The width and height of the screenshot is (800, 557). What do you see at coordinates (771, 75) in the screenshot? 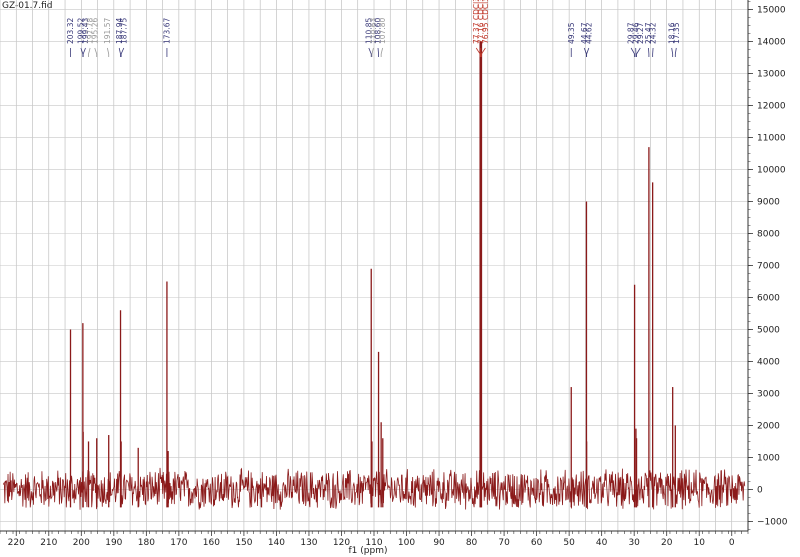
I see `y-tick-label: 13000` at bounding box center [771, 75].